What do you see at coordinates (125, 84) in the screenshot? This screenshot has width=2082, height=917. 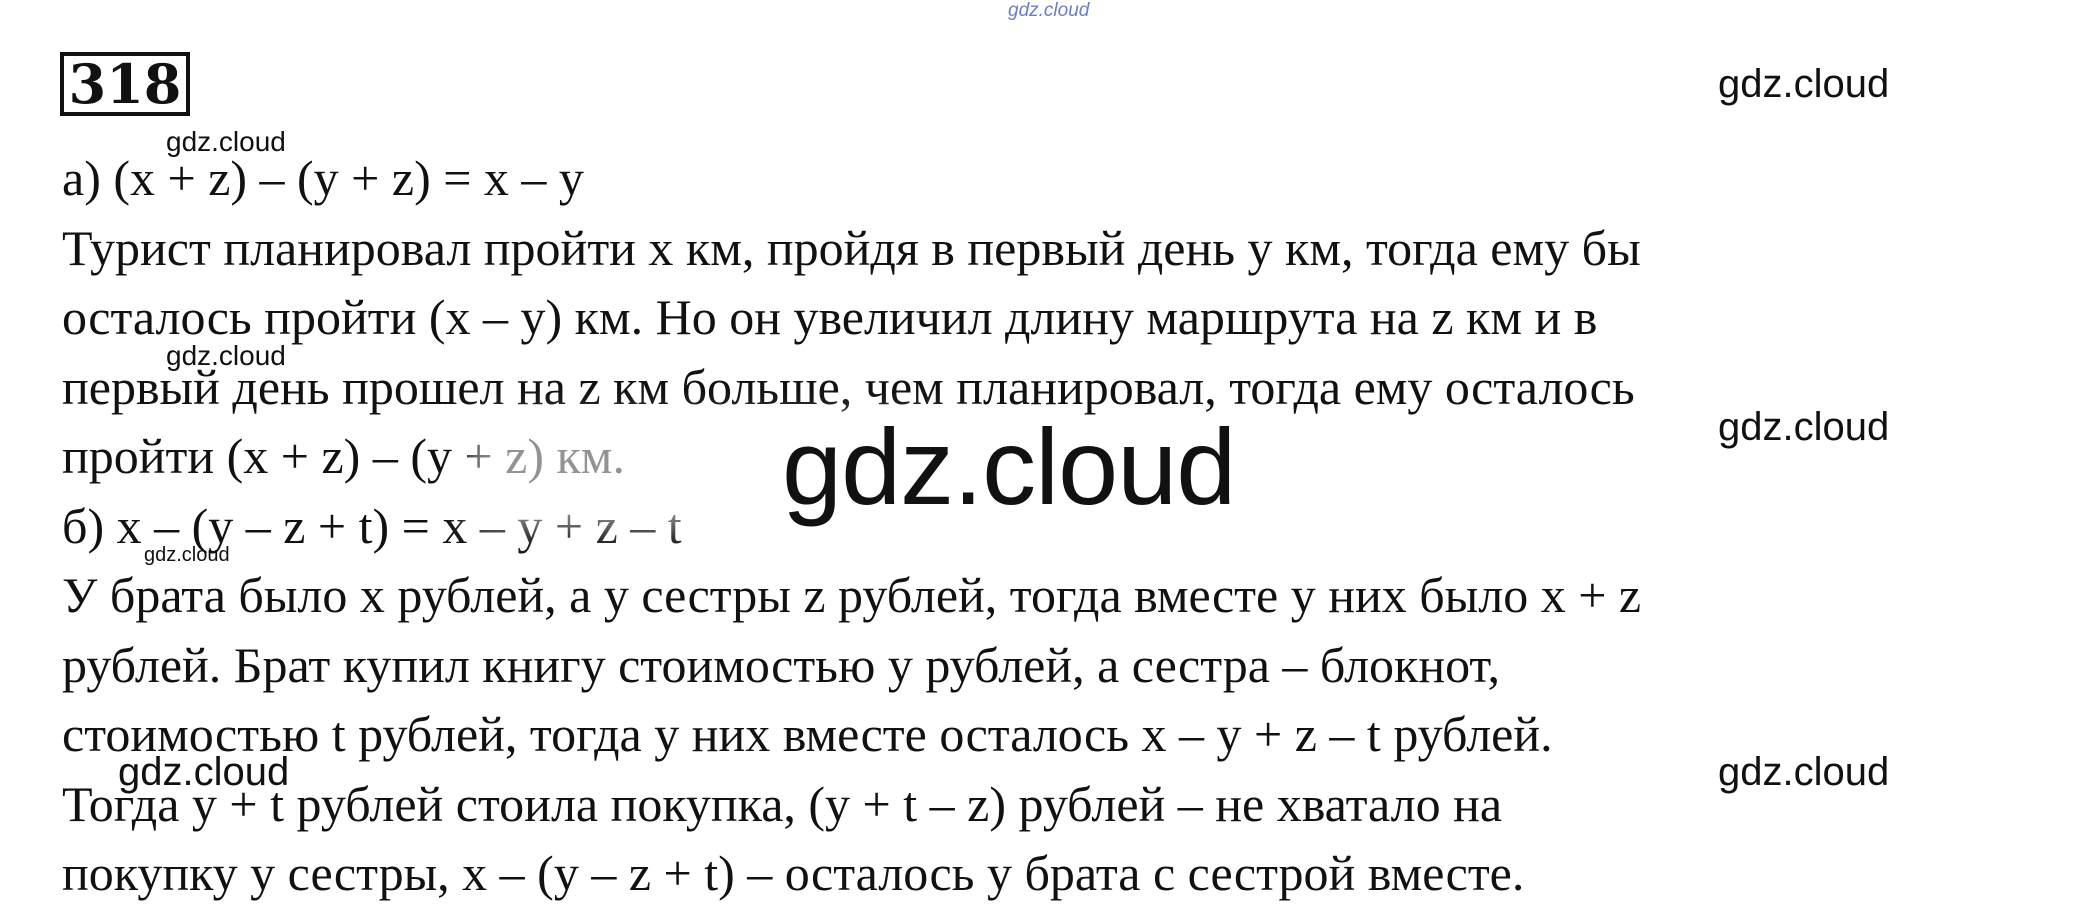 I see `problem-number-box: 318` at bounding box center [125, 84].